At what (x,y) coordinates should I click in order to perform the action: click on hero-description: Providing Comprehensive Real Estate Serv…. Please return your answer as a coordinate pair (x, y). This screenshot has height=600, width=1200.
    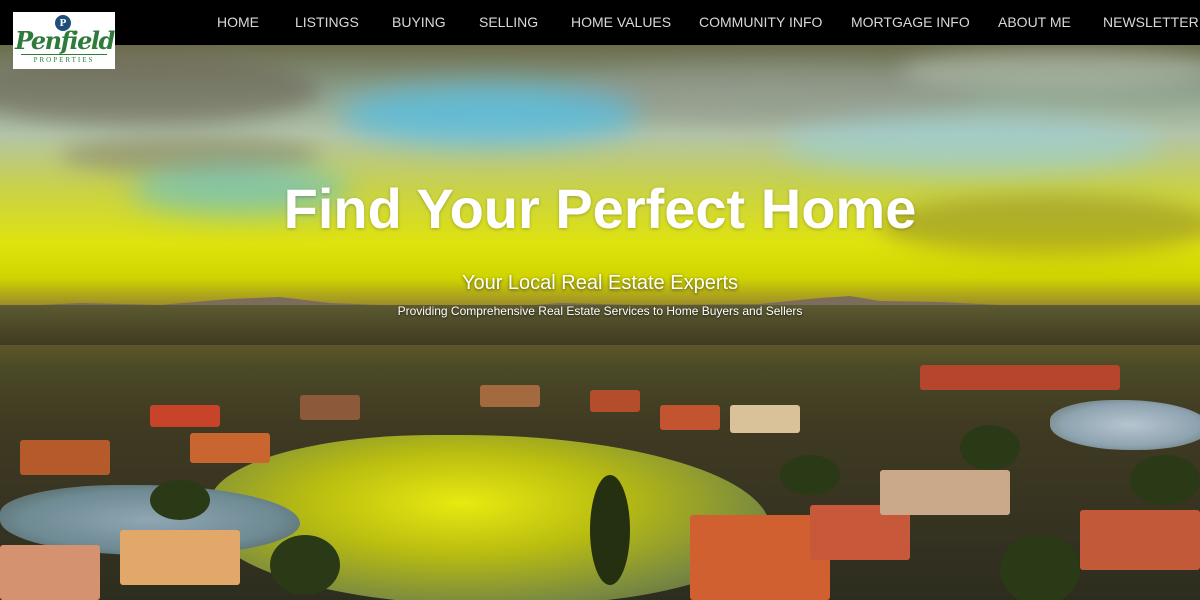
    Looking at the image, I should click on (600, 311).